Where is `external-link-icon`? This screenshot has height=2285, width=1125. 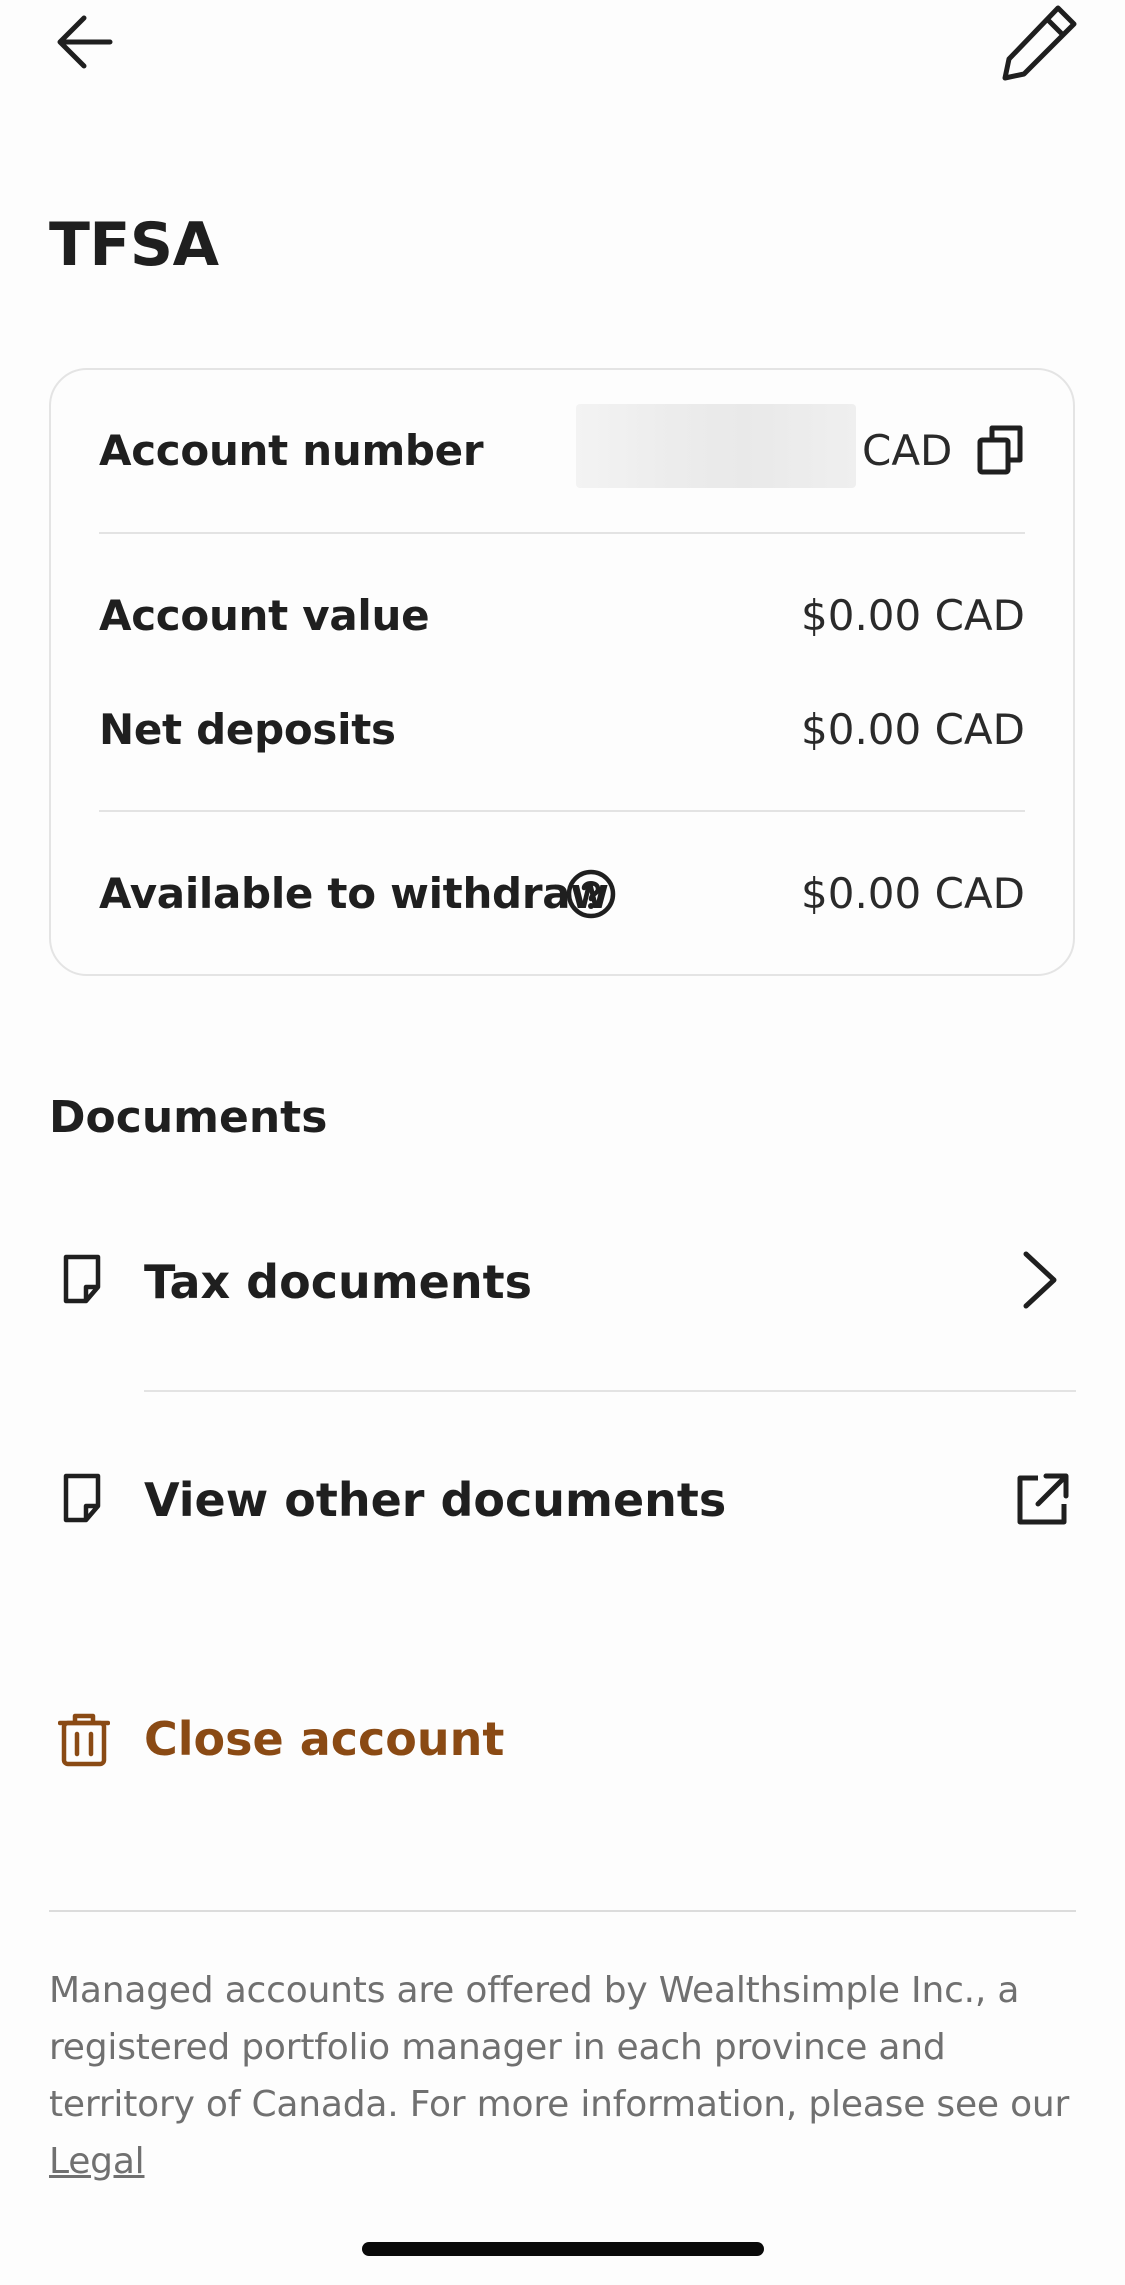 external-link-icon is located at coordinates (1042, 1500).